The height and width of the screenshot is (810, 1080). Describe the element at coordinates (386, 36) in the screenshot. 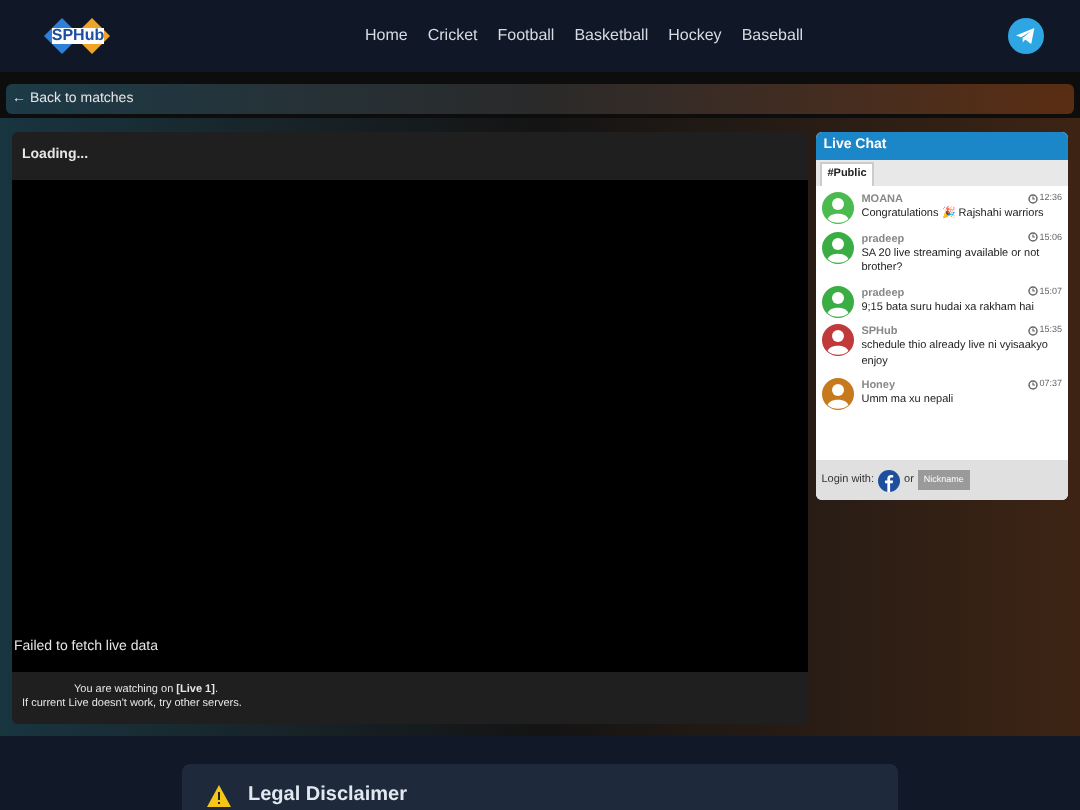

I see `nav-link: Home` at that location.